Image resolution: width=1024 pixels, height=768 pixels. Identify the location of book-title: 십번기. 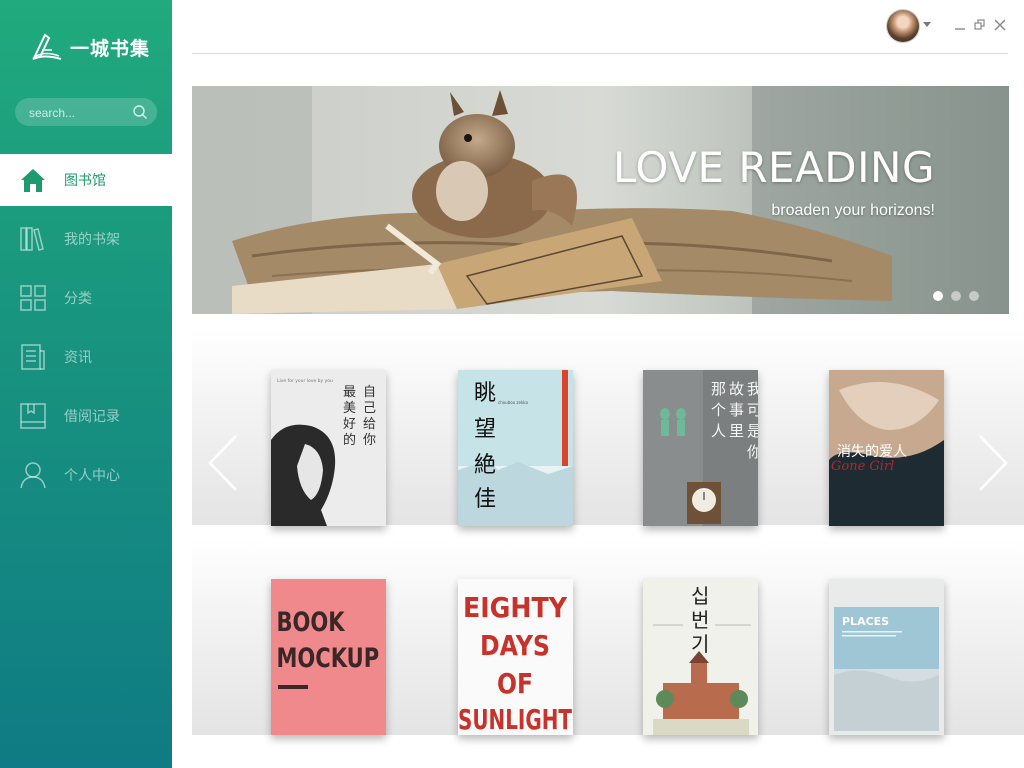
(700, 620).